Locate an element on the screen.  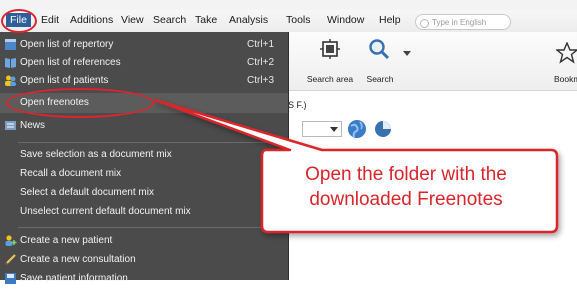
menu-item-label: Create a new patient is located at coordinates (66, 240).